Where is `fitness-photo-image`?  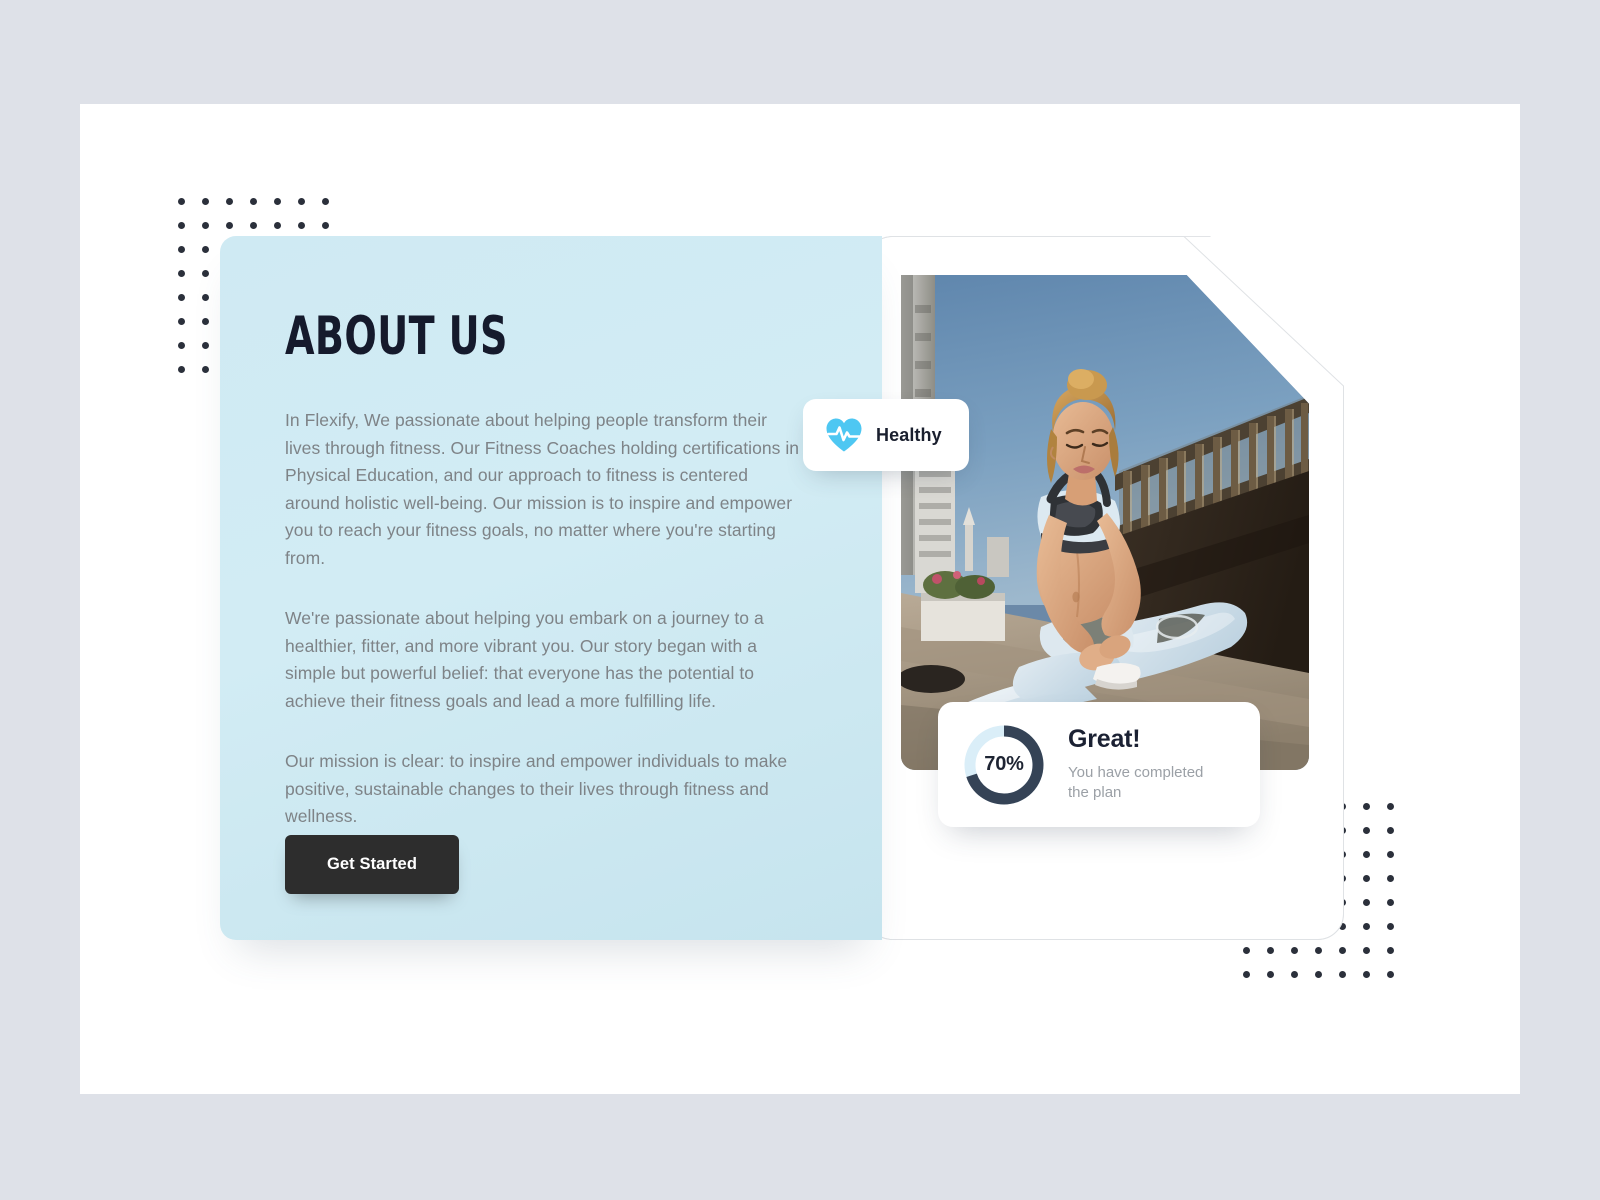 fitness-photo-image is located at coordinates (1105, 522).